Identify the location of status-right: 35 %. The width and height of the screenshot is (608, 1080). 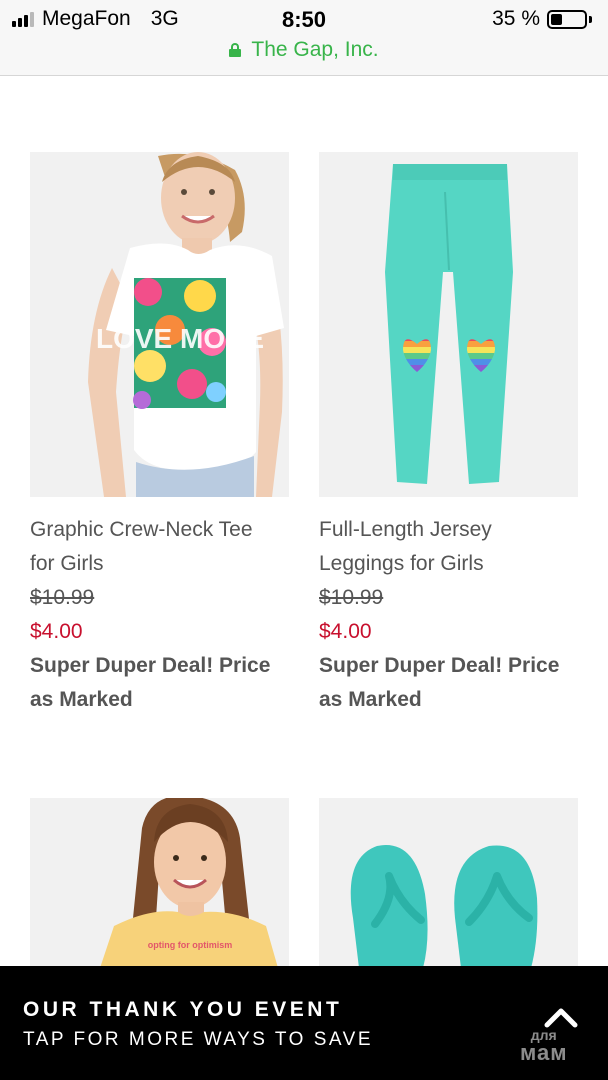
(542, 19).